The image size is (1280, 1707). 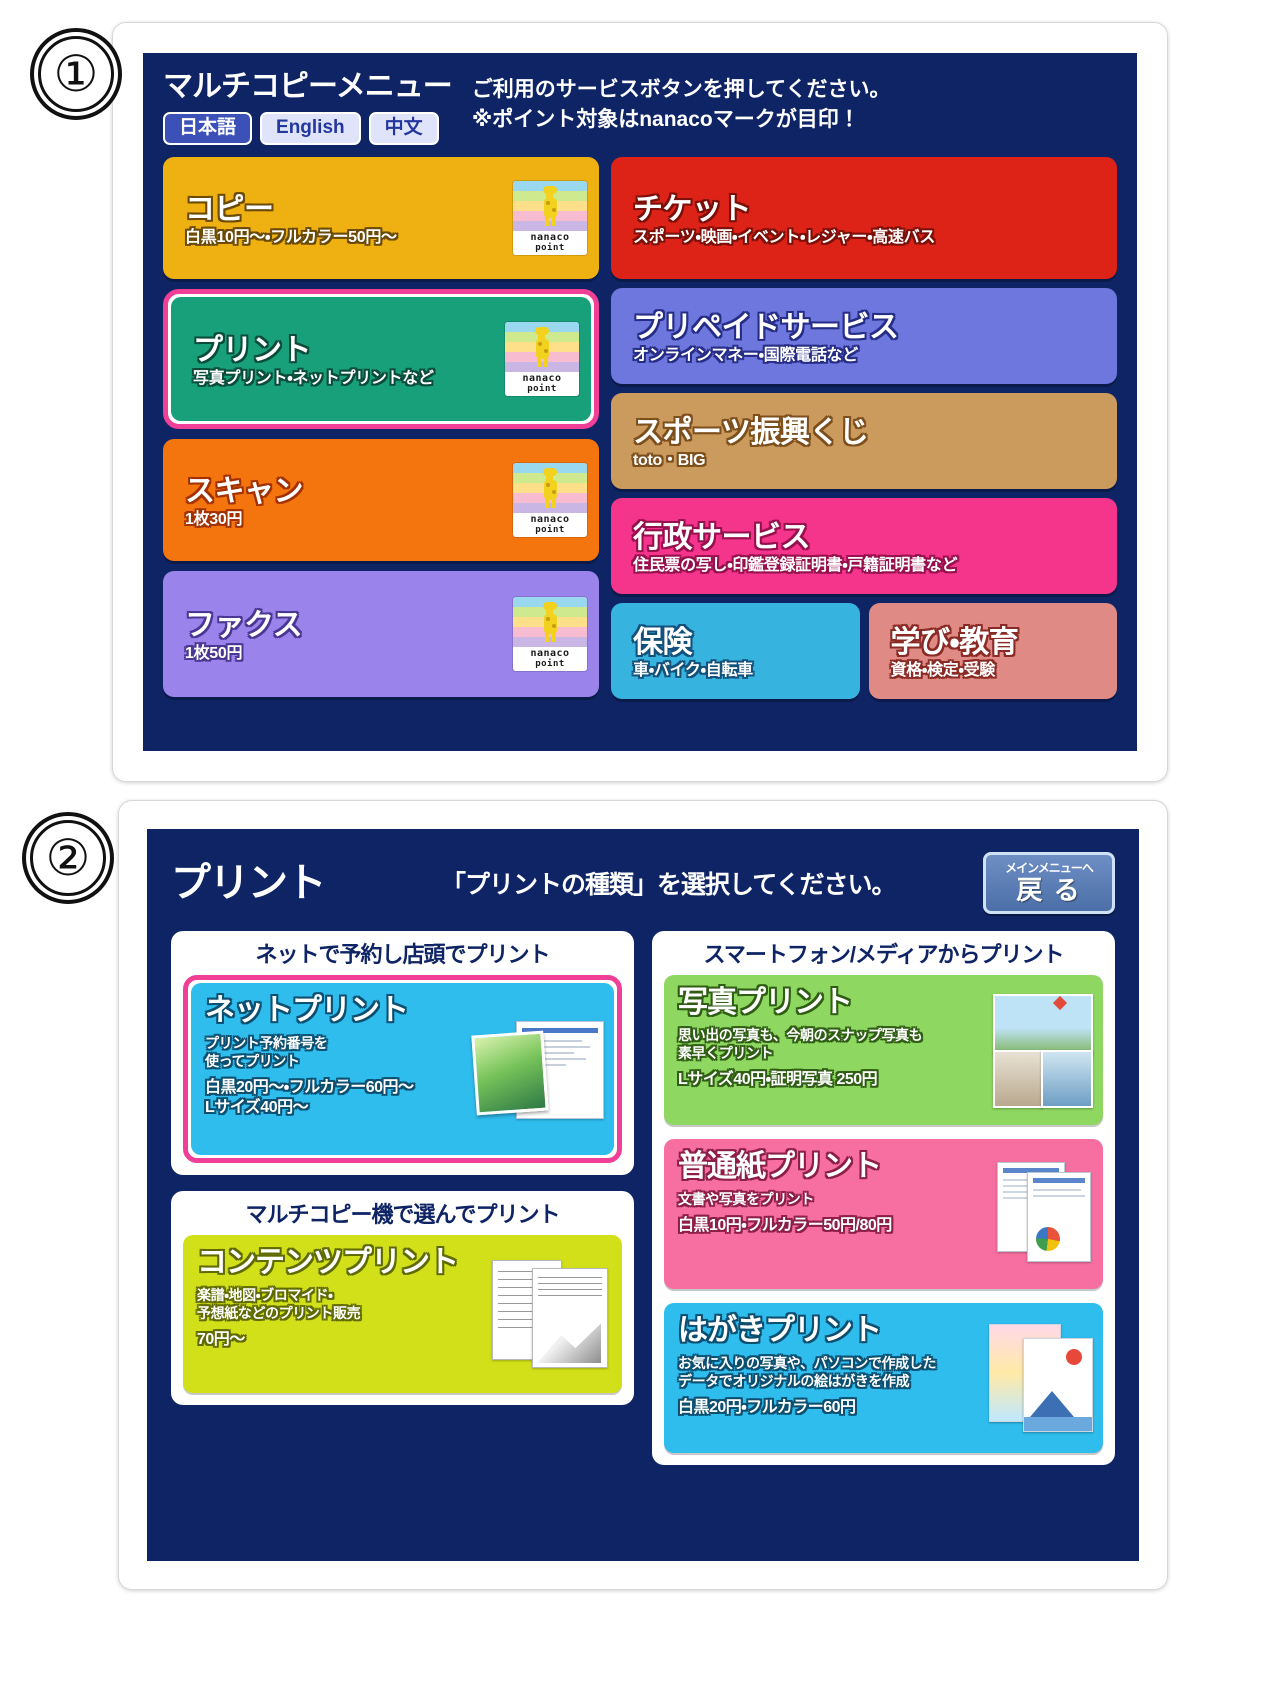 I want to click on service-button-education-title: 学び・教育, so click(x=954, y=642).